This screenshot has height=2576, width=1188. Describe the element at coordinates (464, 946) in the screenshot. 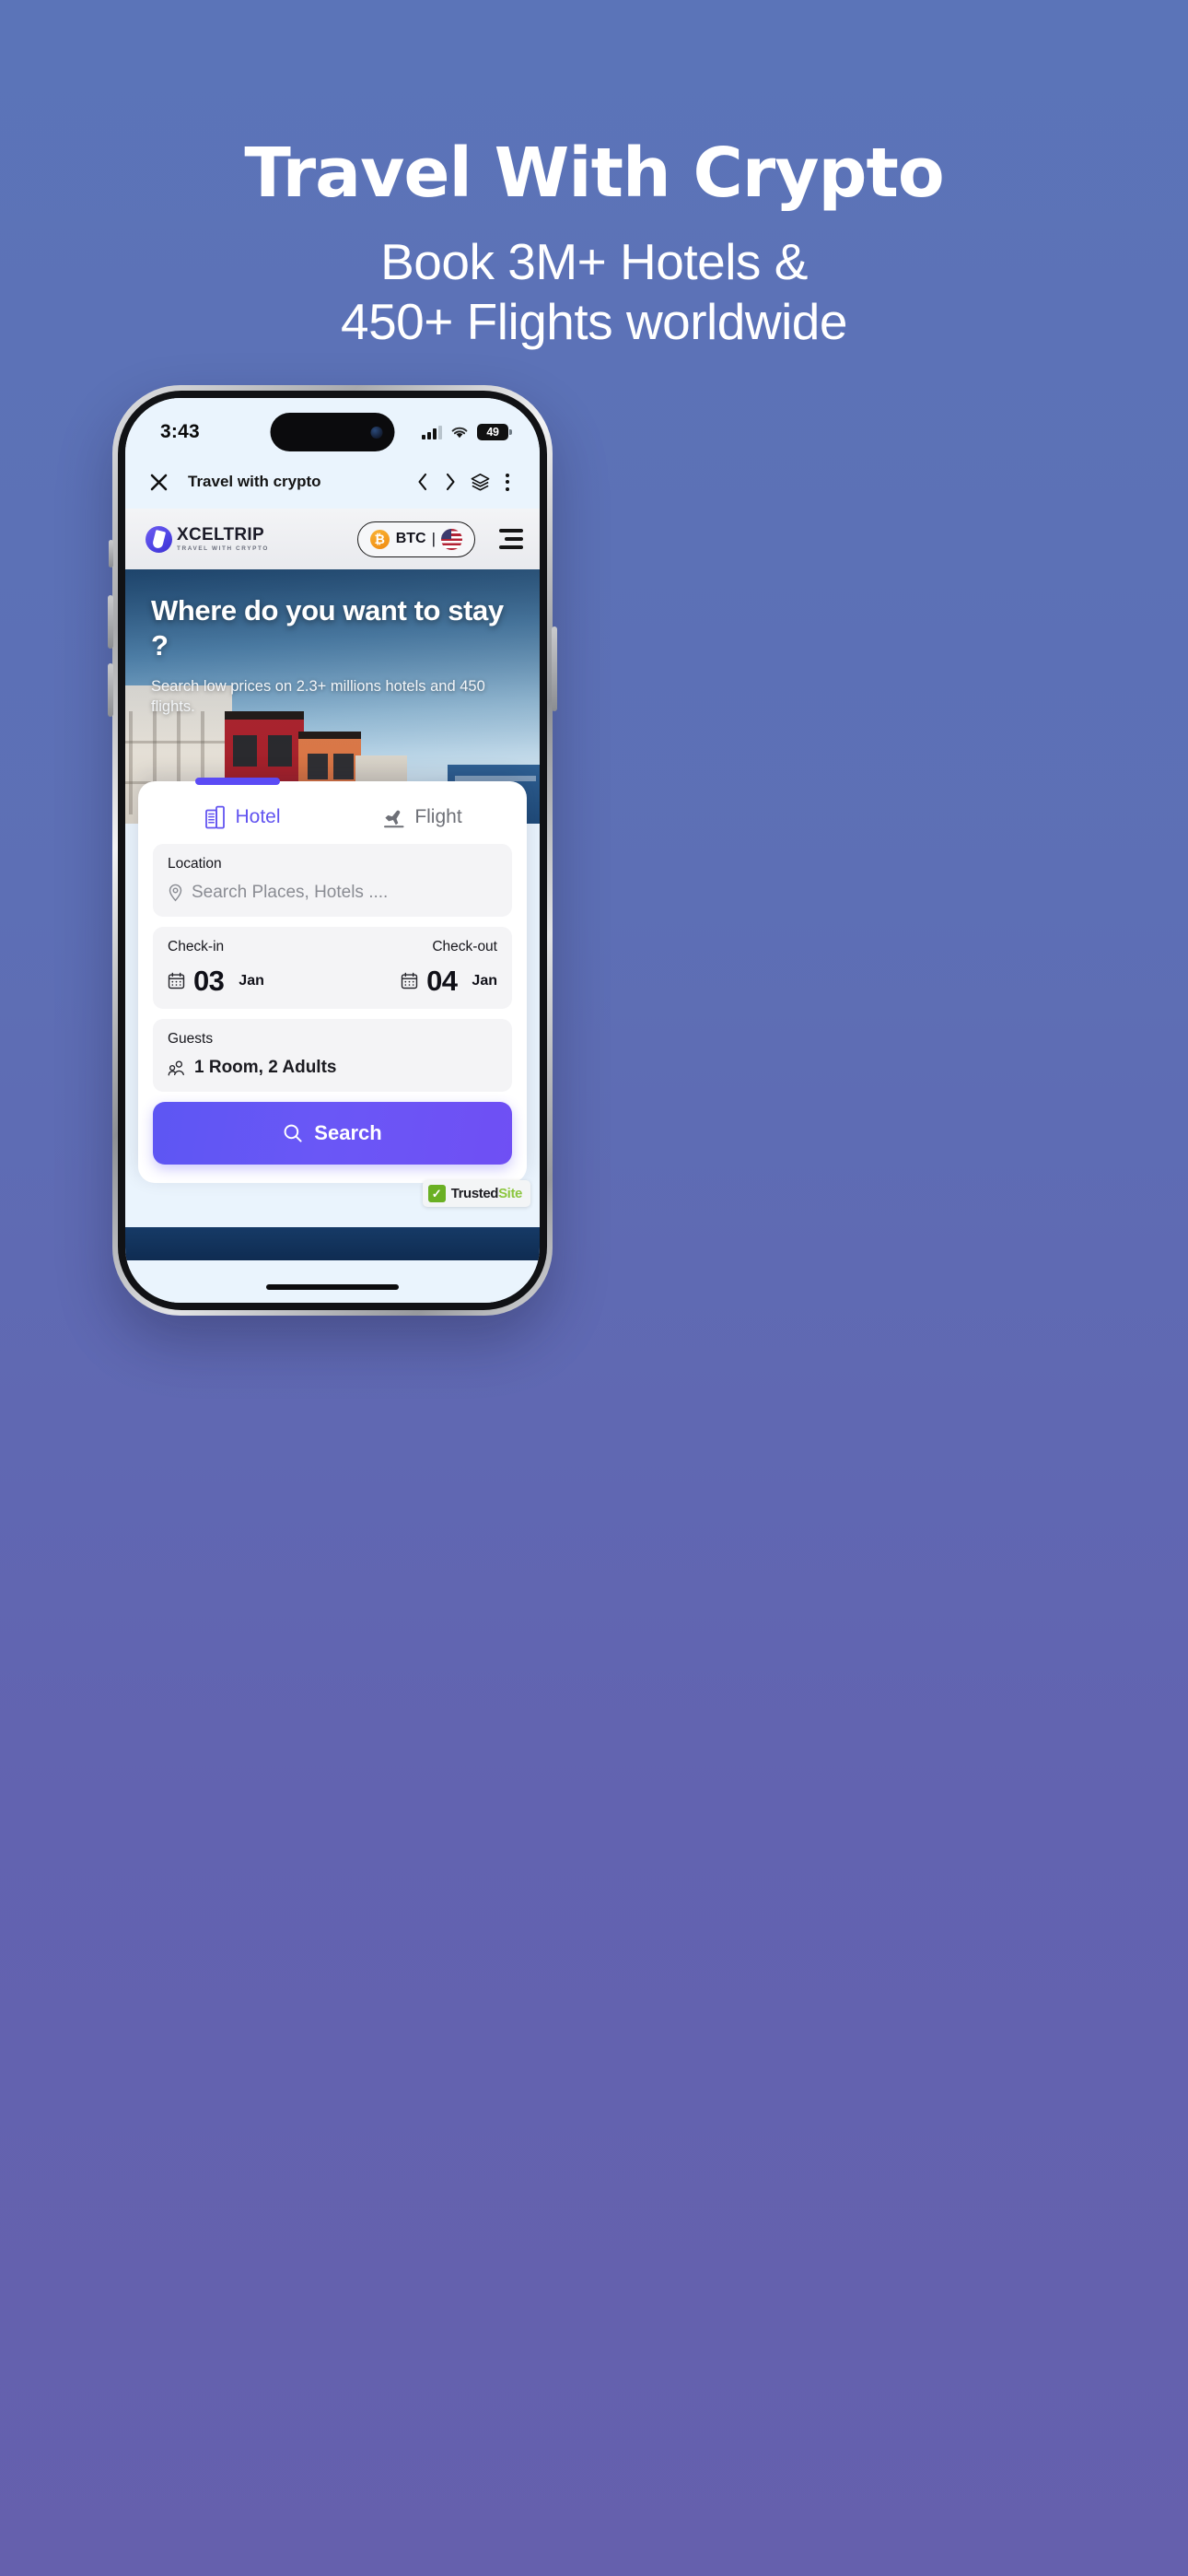

I see `check-out-label: Check-out` at that location.